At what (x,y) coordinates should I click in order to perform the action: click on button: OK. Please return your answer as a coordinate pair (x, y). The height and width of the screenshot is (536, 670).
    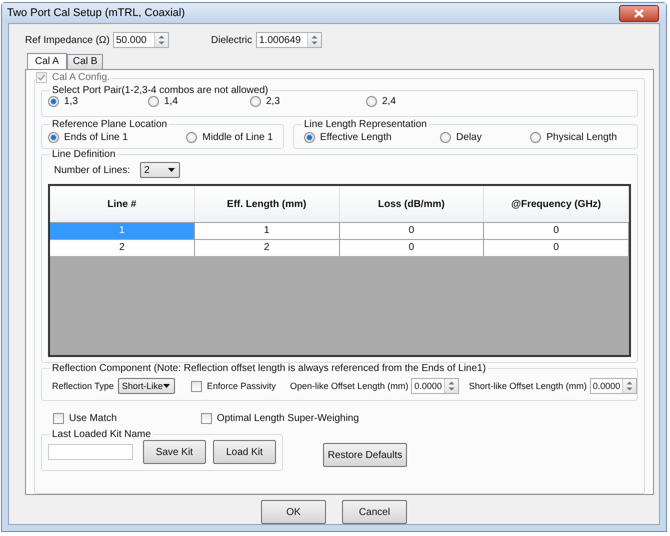
    Looking at the image, I should click on (293, 512).